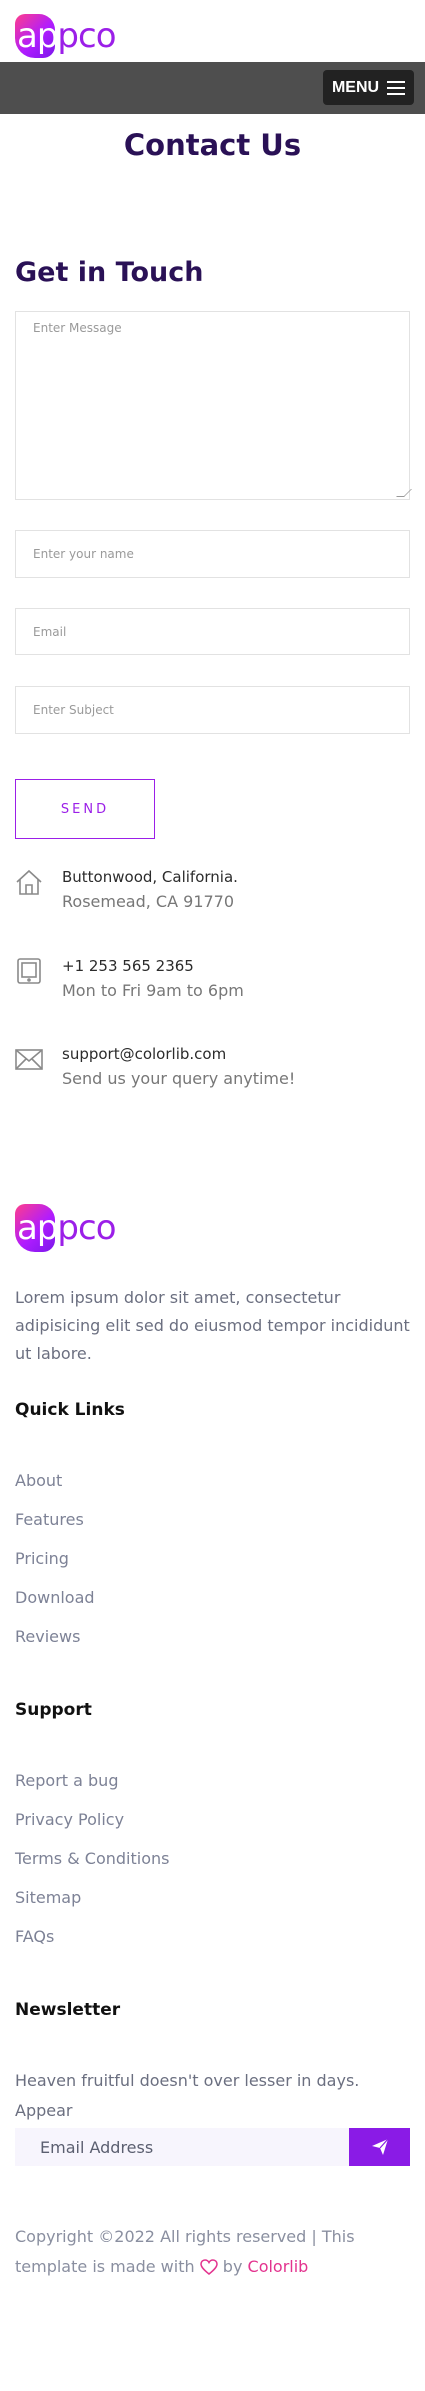 Image resolution: width=425 pixels, height=2391 pixels. I want to click on menu-label: MENU, so click(355, 87).